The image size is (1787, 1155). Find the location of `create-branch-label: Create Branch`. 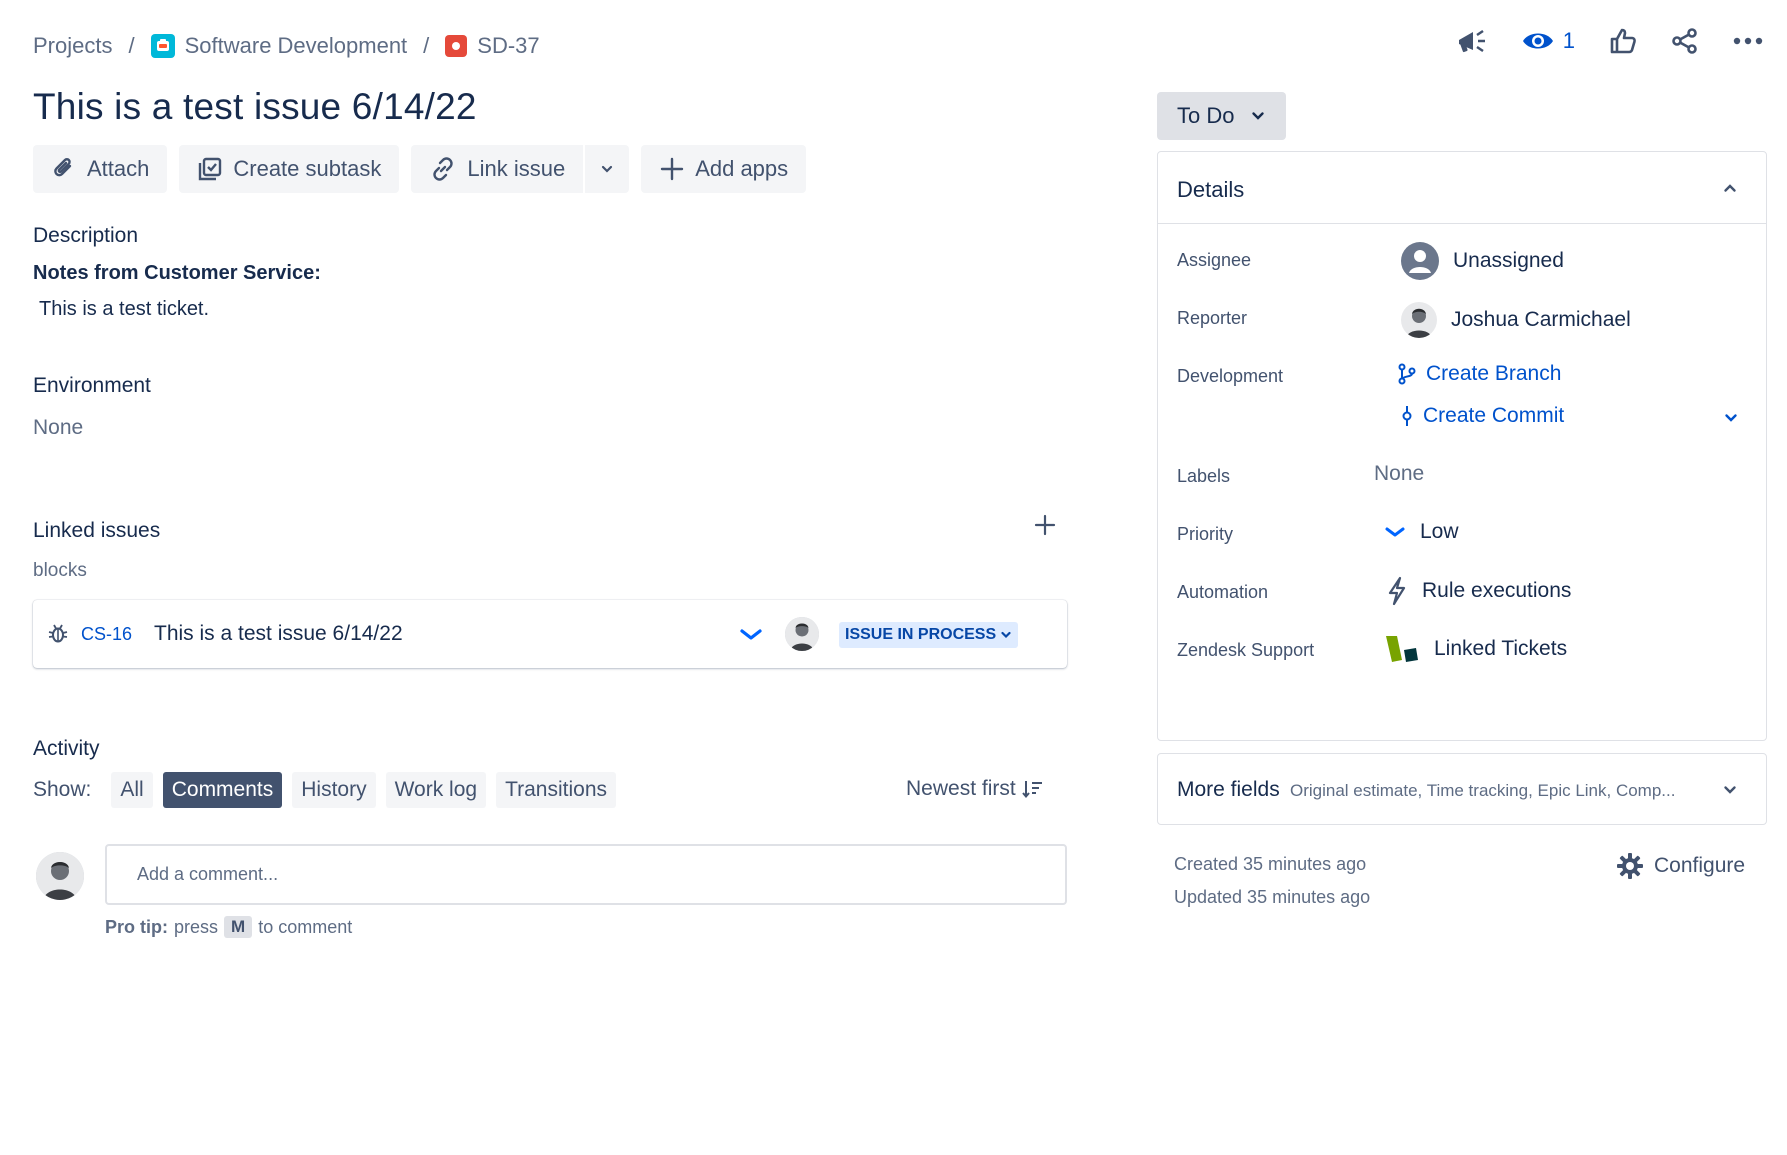

create-branch-label: Create Branch is located at coordinates (1494, 373).